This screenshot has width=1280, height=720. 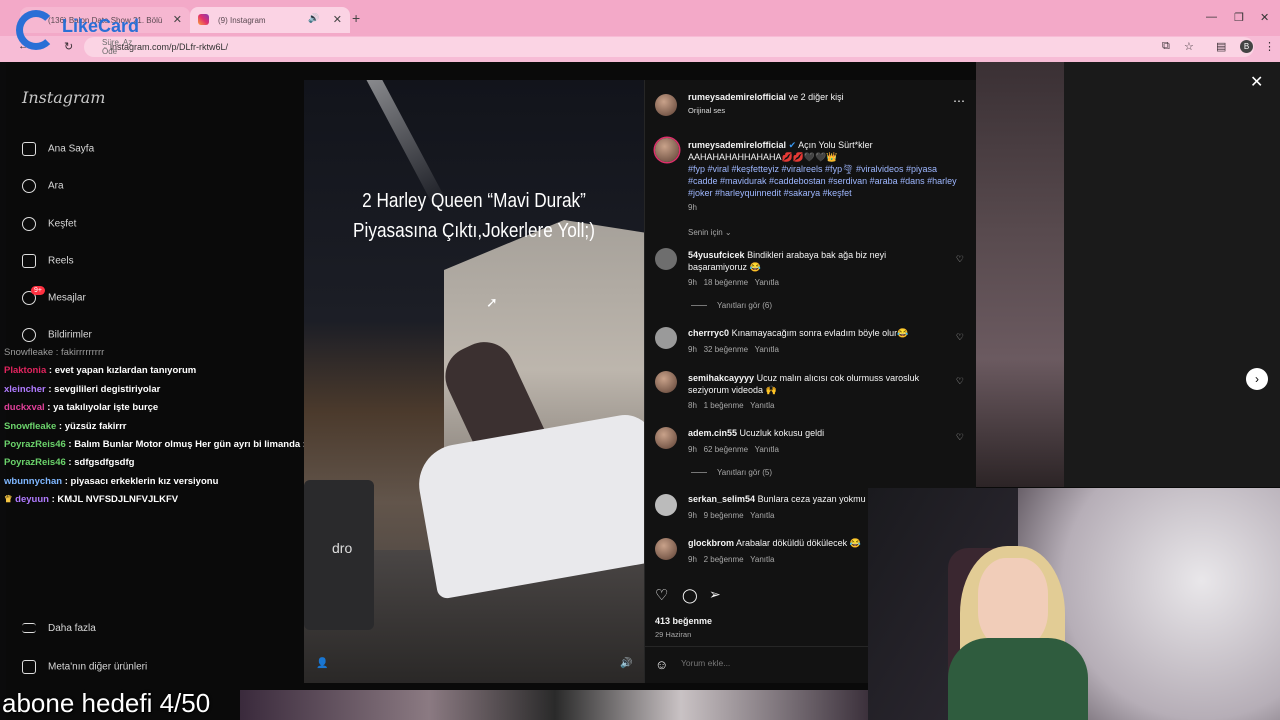 I want to click on chat-text: evet yapan kızlardan tanıyorum, so click(x=125, y=371).